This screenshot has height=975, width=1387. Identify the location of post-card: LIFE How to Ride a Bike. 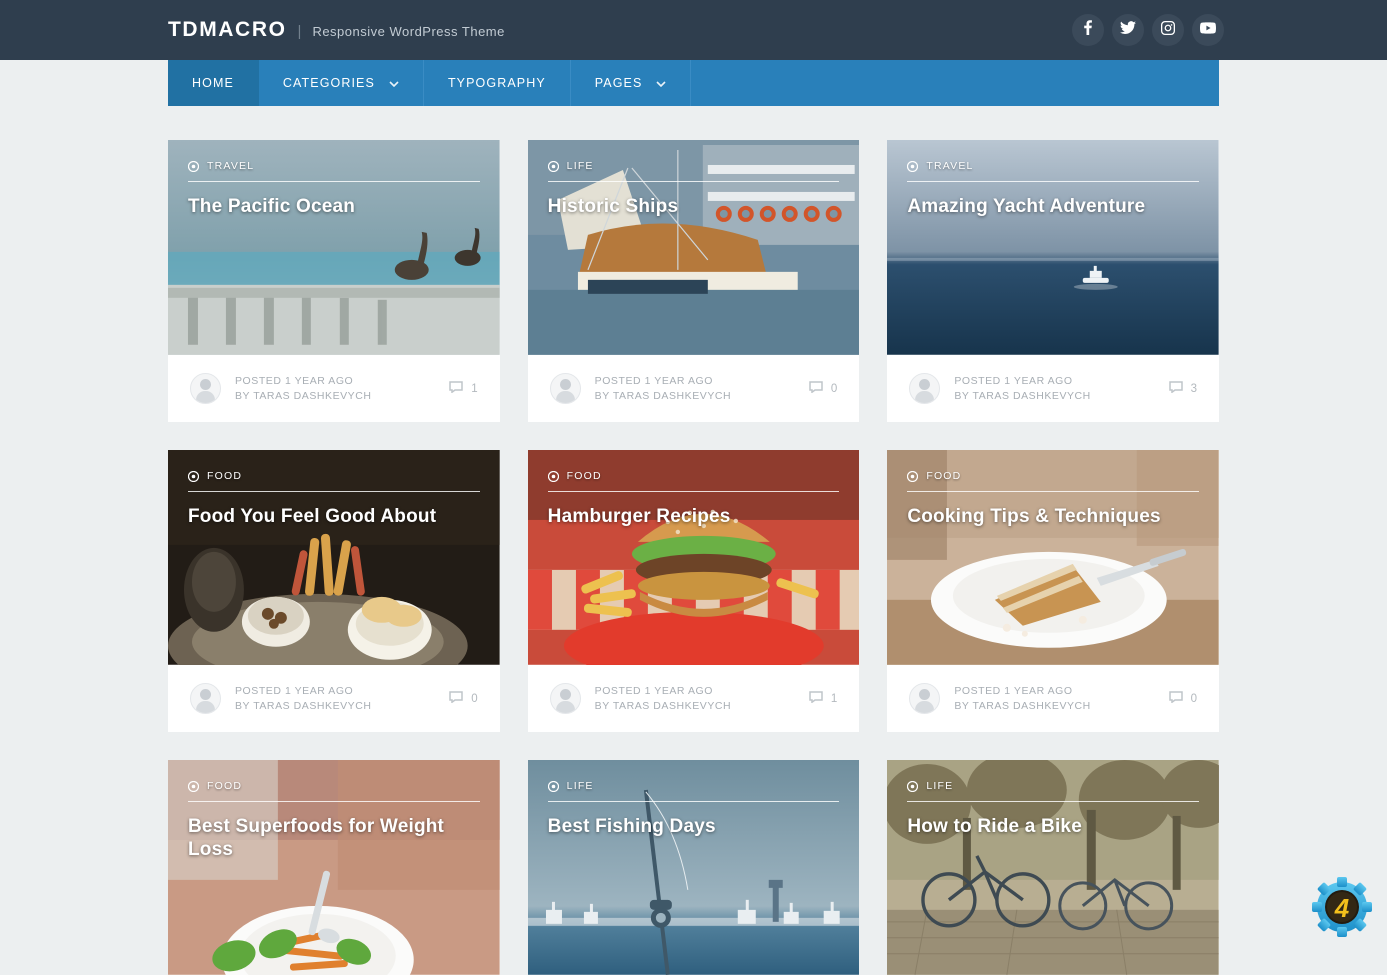
(1053, 867).